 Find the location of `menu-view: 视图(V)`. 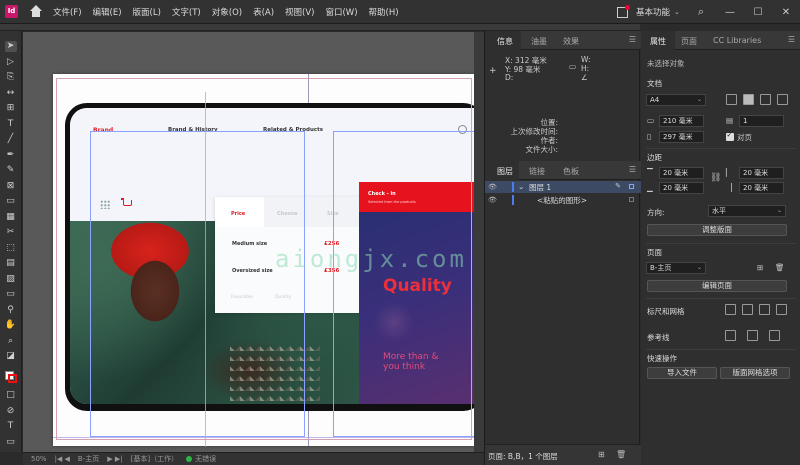

menu-view: 视图(V) is located at coordinates (299, 12).